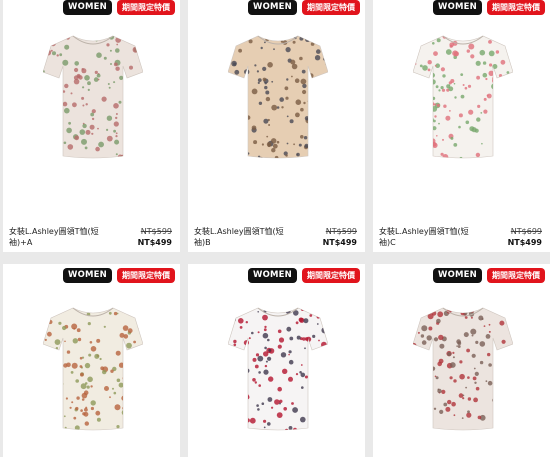 The height and width of the screenshot is (457, 550). What do you see at coordinates (429, 237) in the screenshot?
I see `product-name: 女裝L.Ashley圓領T恤(短袖)C` at bounding box center [429, 237].